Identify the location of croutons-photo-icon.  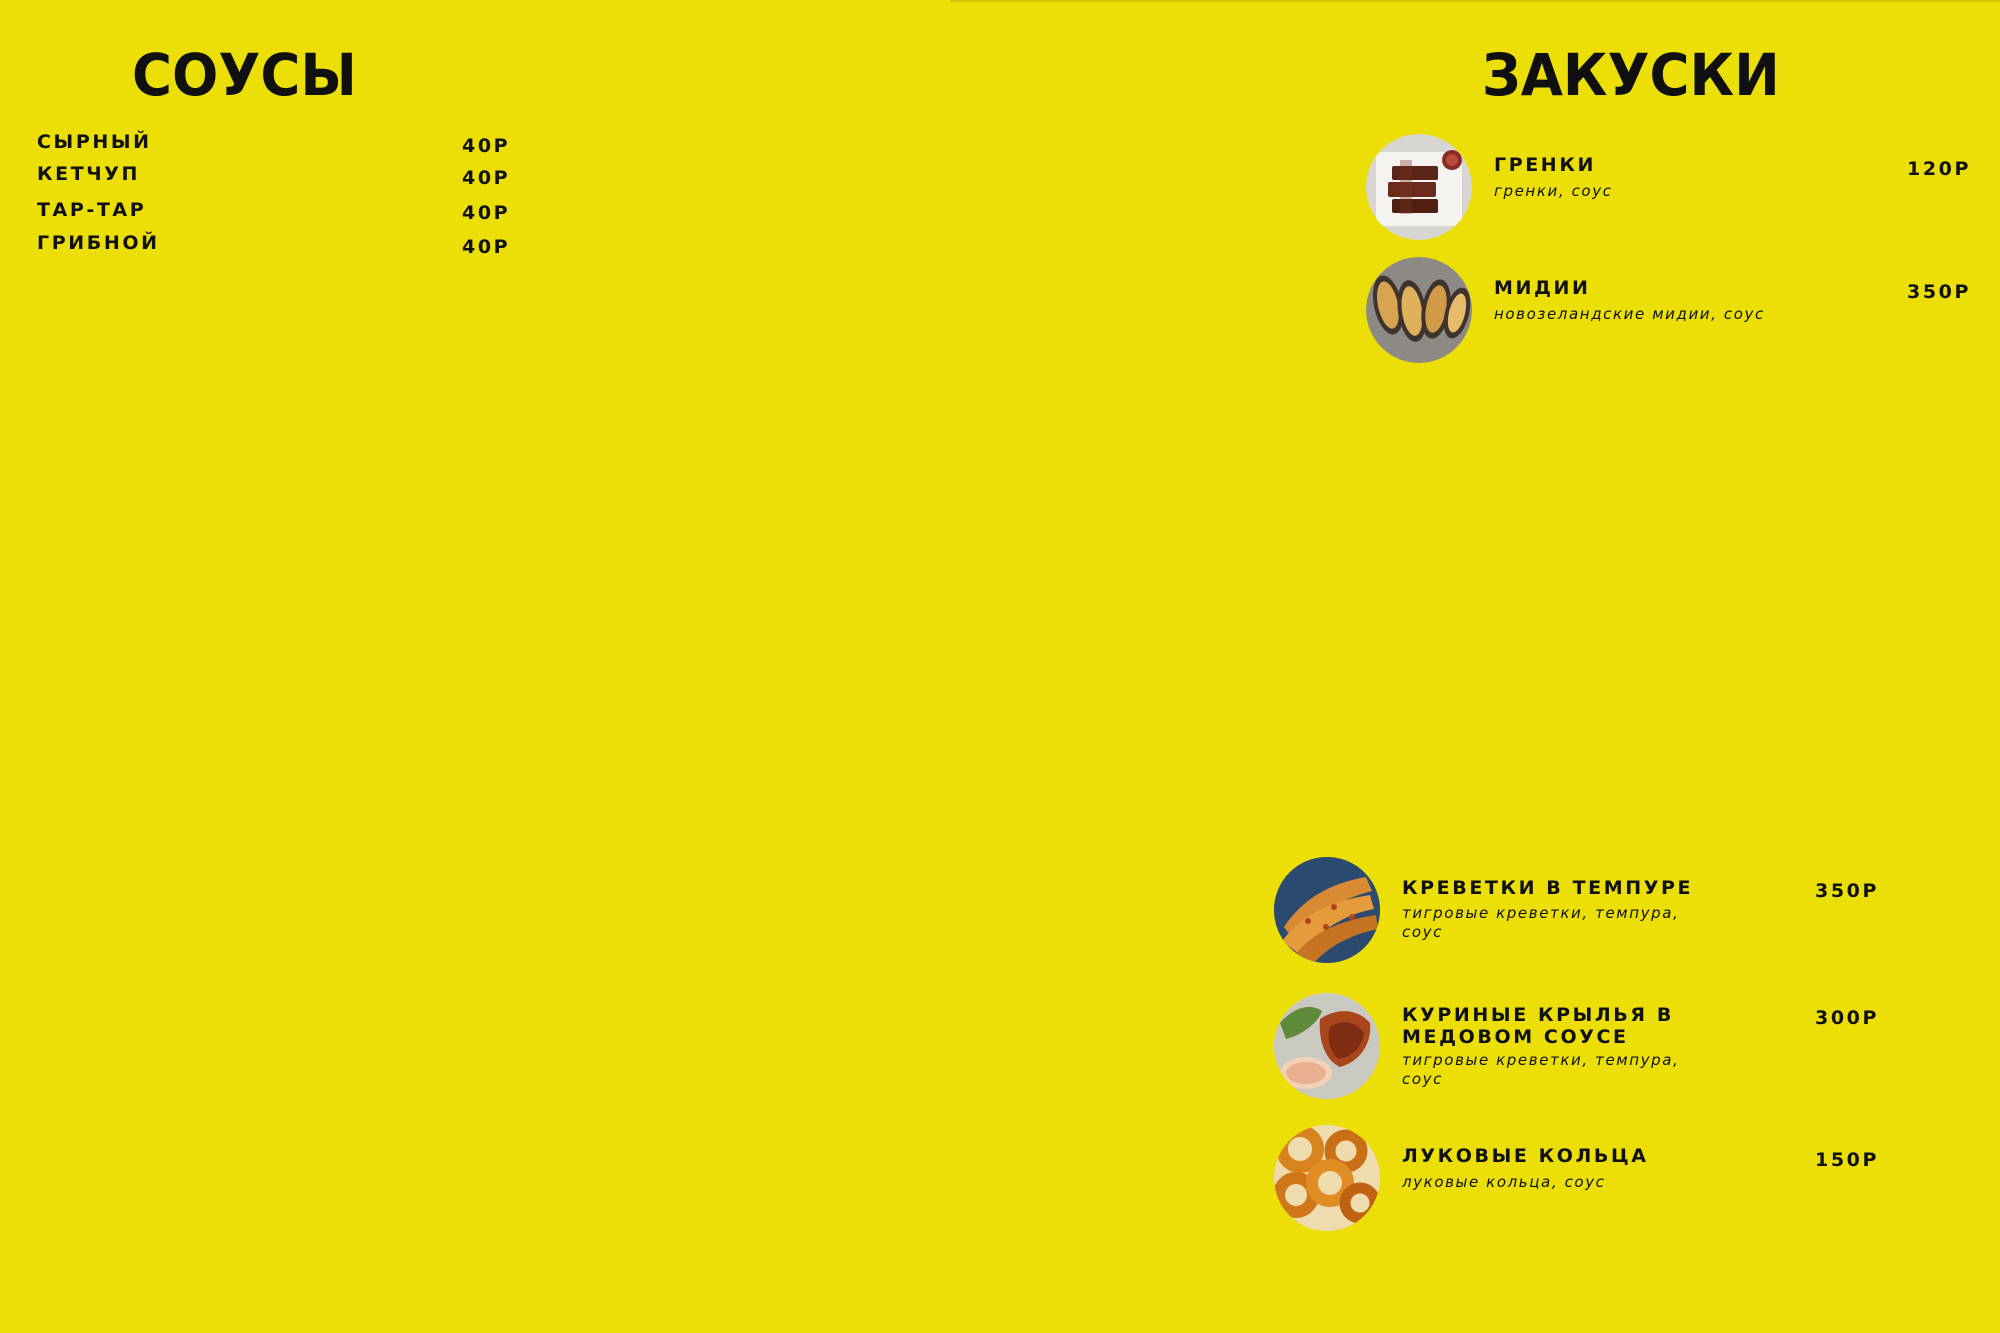
(1419, 187).